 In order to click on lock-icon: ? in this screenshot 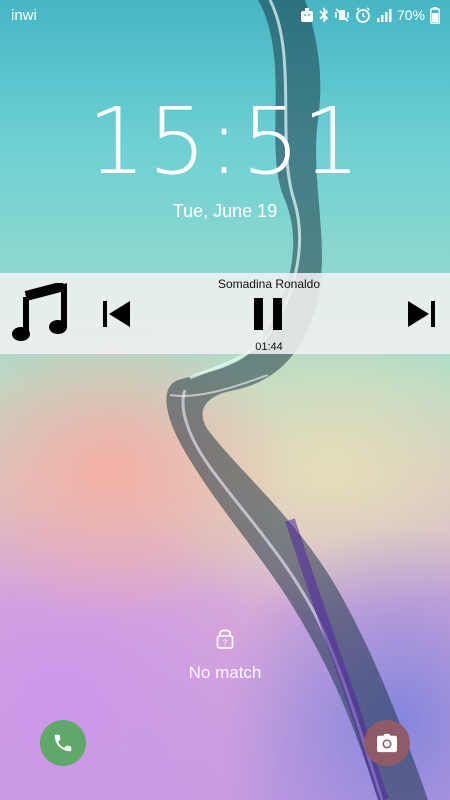, I will do `click(225, 640)`.